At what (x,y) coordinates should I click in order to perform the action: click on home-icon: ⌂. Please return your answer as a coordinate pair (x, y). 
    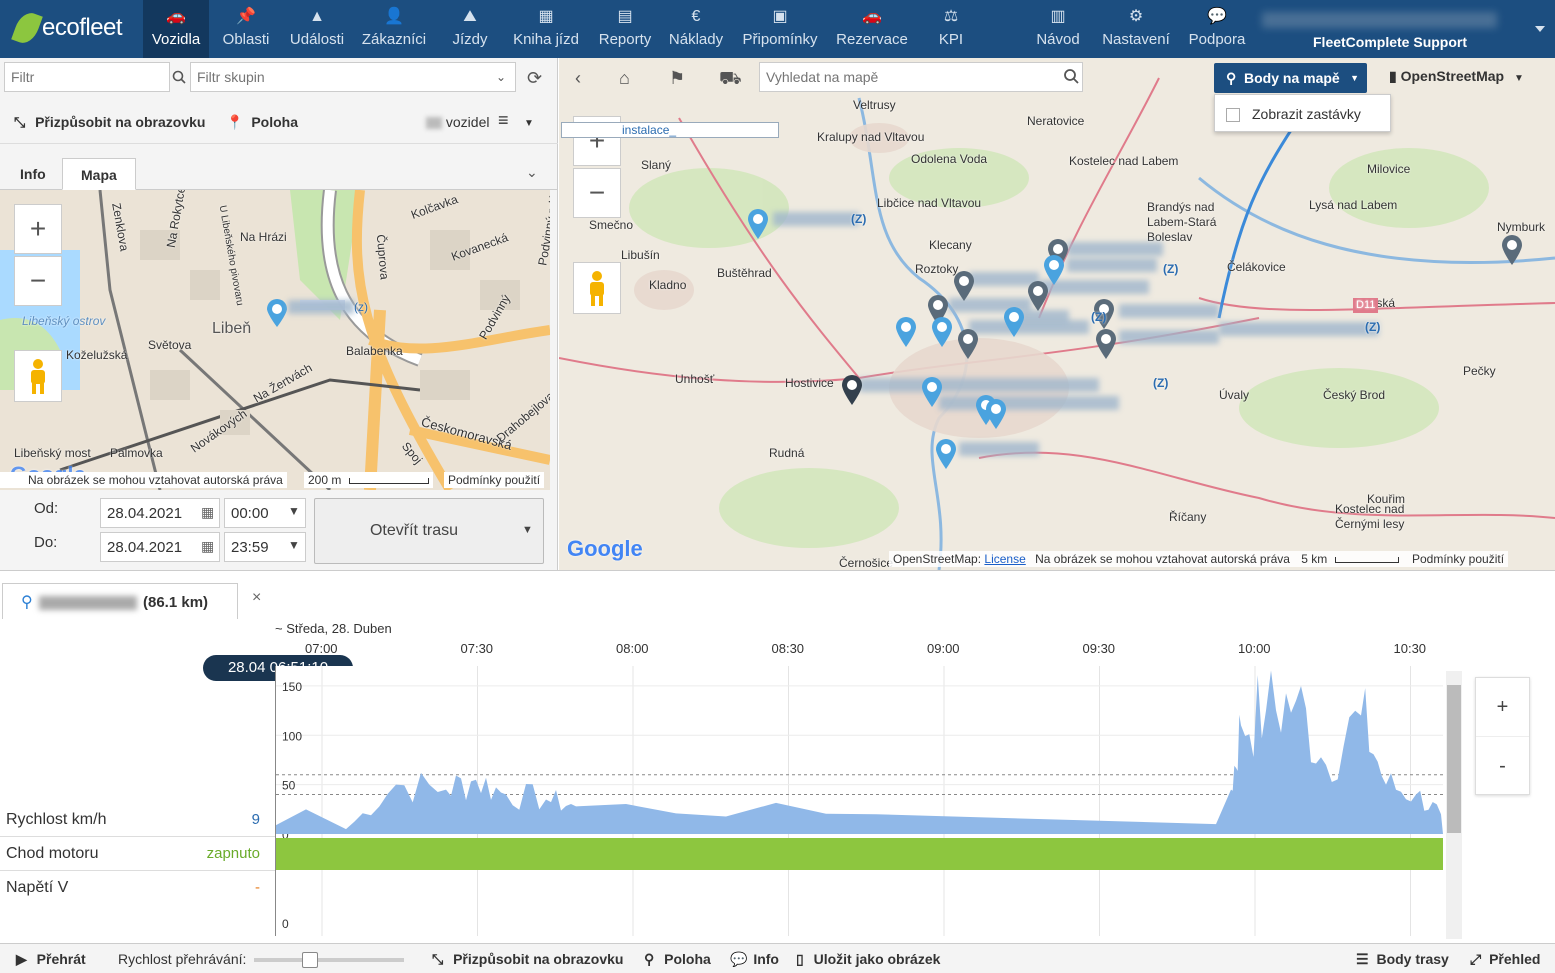
    Looking at the image, I should click on (624, 78).